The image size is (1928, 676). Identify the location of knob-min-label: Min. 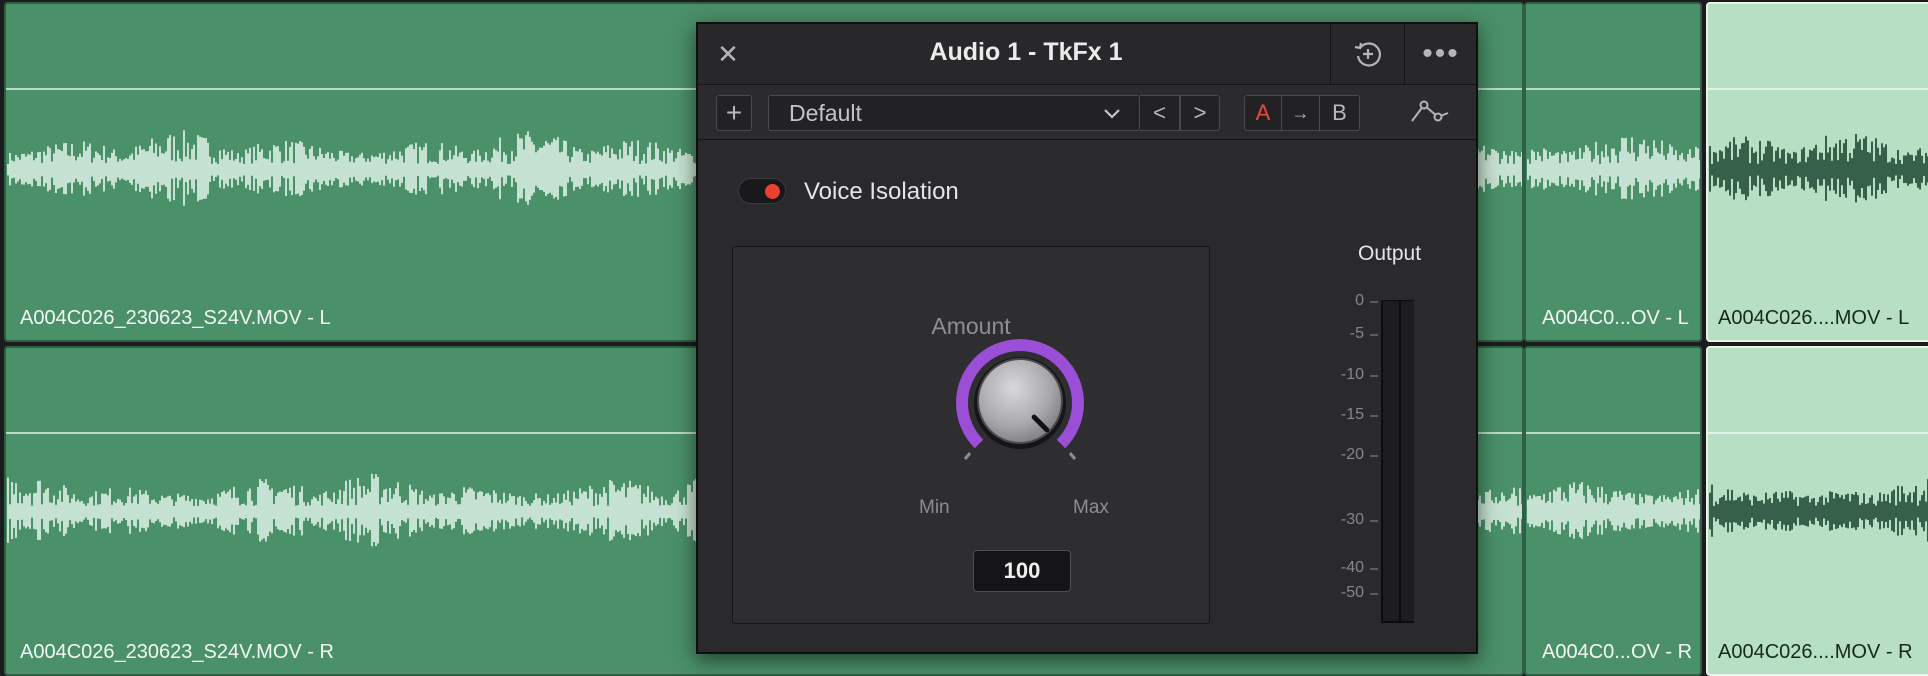
(934, 507).